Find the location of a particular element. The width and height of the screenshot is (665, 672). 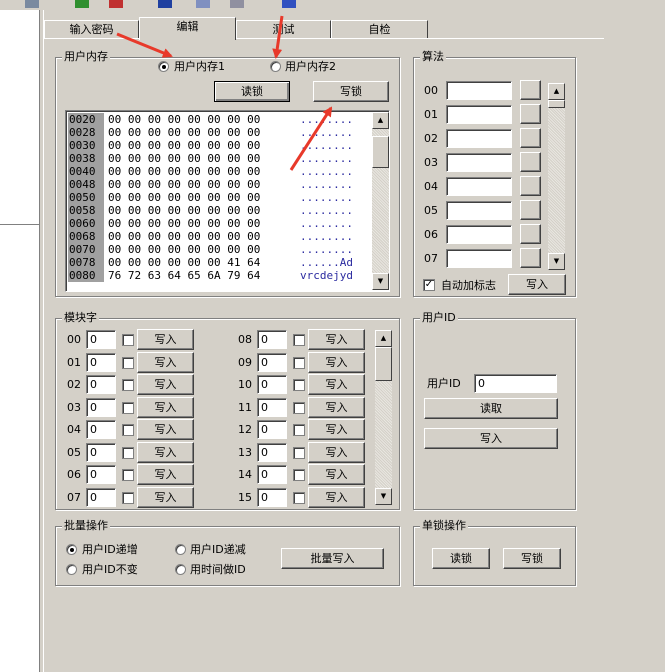

single-read-lock-button: 读锁 is located at coordinates (461, 558).